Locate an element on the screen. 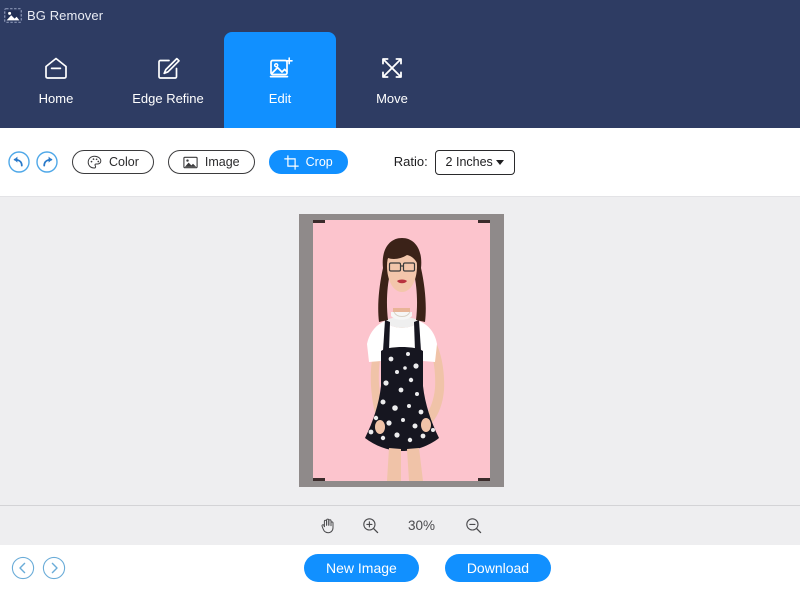  tab-home-label: Home is located at coordinates (56, 98).